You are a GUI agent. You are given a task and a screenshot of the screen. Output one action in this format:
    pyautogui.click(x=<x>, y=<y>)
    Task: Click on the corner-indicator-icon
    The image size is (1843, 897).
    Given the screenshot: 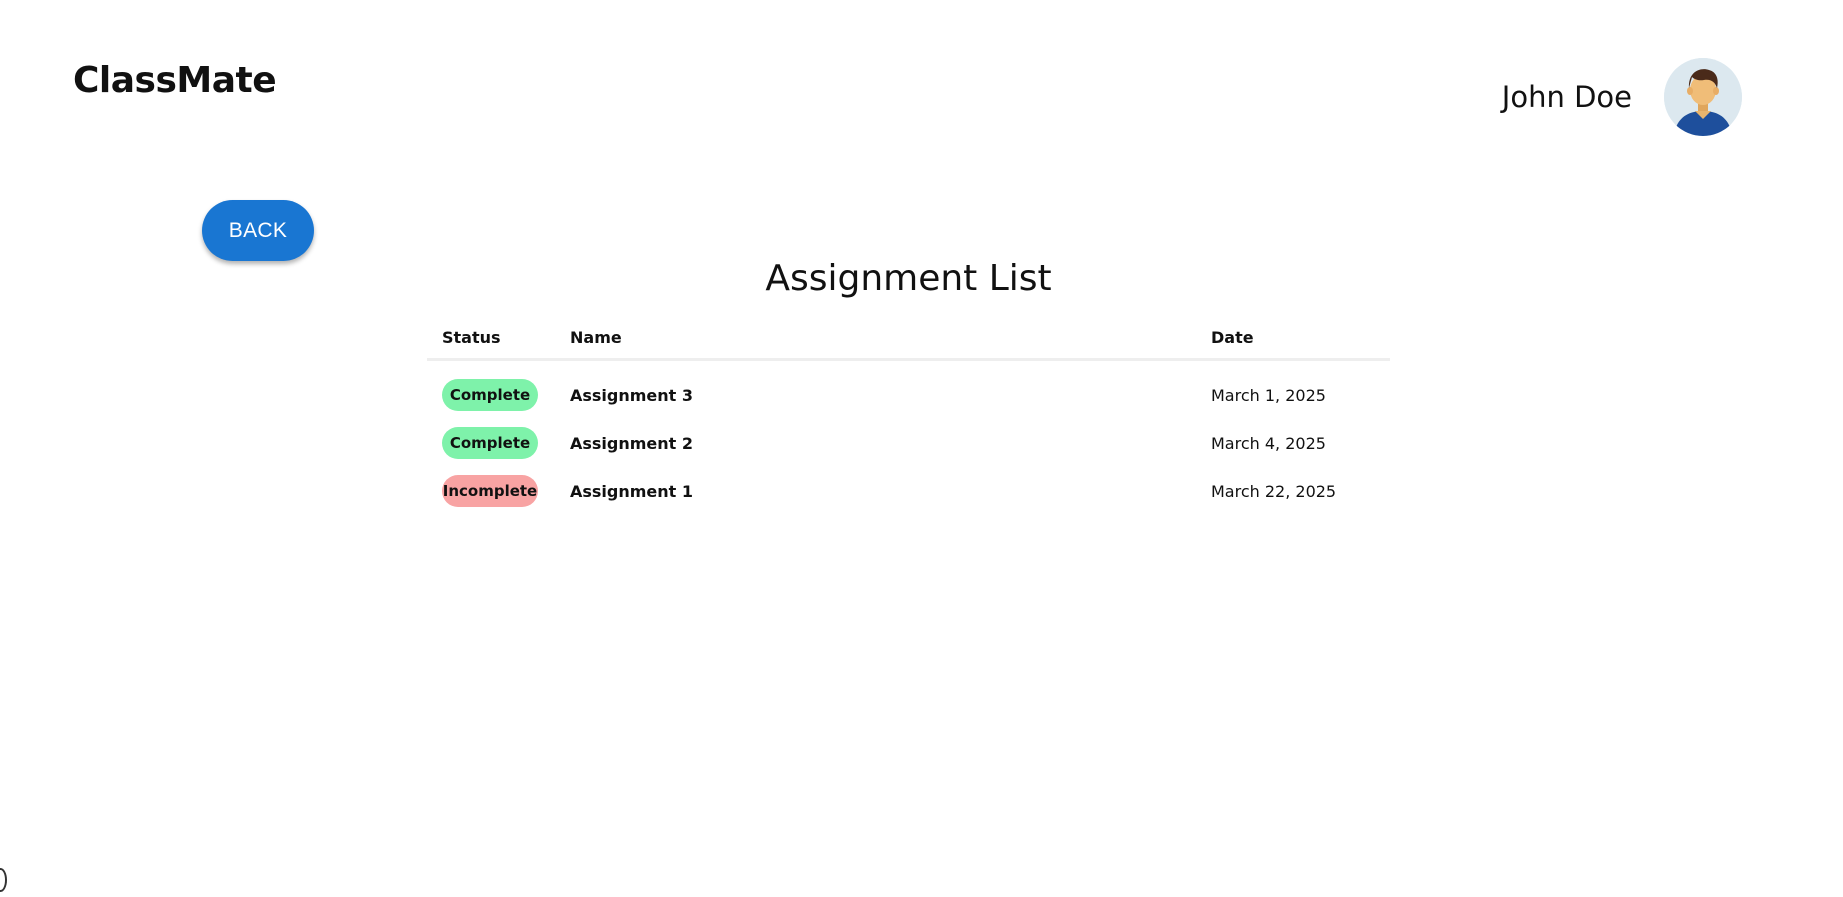 What is the action you would take?
    pyautogui.click(x=3, y=880)
    